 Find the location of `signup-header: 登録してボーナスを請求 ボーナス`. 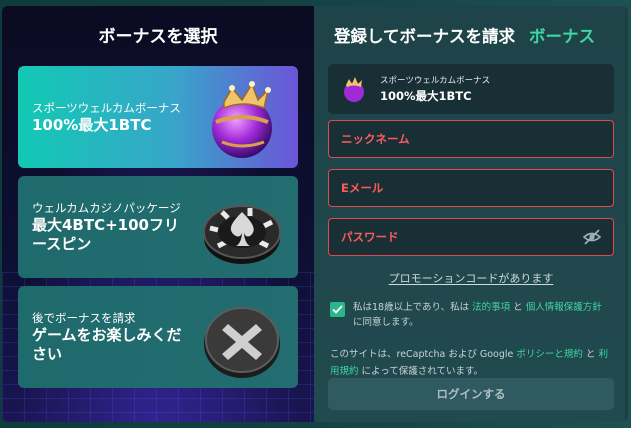

signup-header: 登録してボーナスを請求 ボーナス is located at coordinates (471, 35).